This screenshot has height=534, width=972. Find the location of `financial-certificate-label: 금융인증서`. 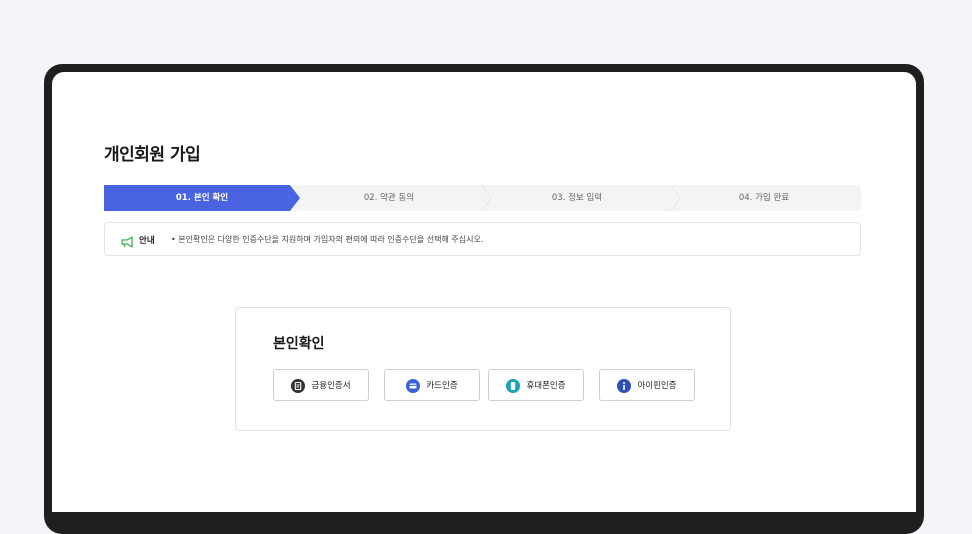

financial-certificate-label: 금융인증서 is located at coordinates (331, 386).